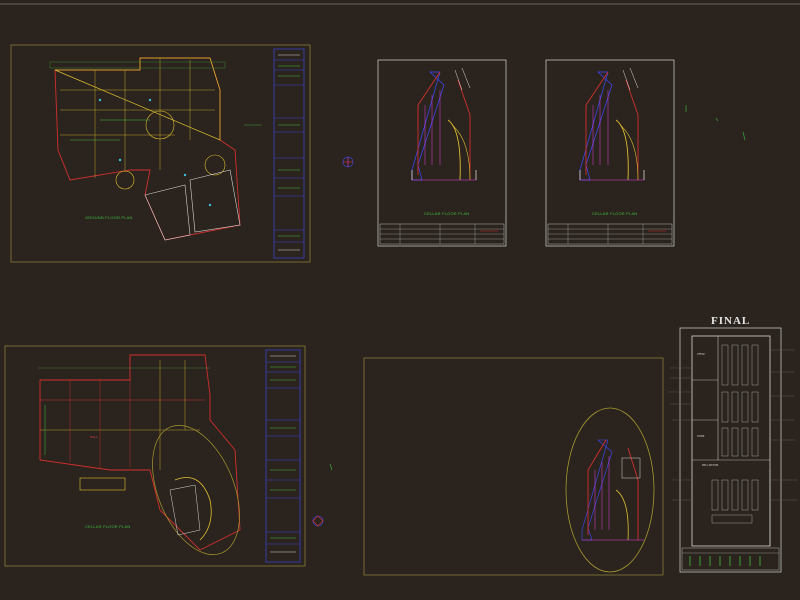 The width and height of the screenshot is (800, 600). I want to click on final-room-office: OFFICE, so click(701, 354).